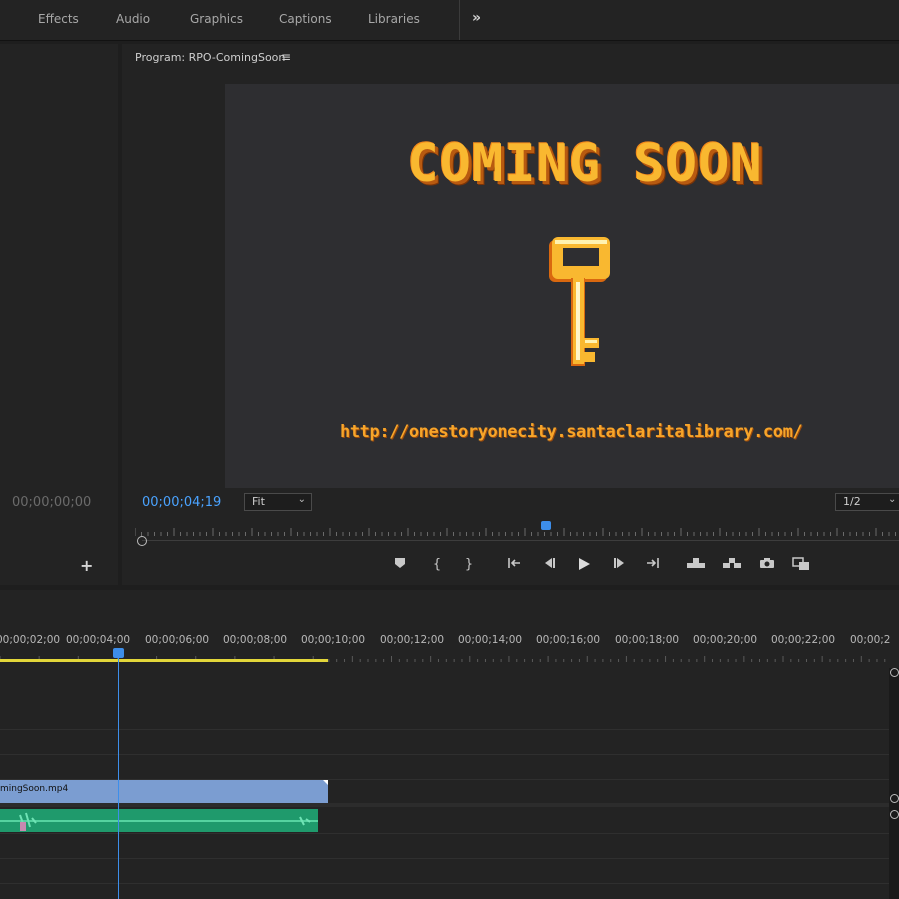  I want to click on ruler-label: 00;00;12;00, so click(412, 640).